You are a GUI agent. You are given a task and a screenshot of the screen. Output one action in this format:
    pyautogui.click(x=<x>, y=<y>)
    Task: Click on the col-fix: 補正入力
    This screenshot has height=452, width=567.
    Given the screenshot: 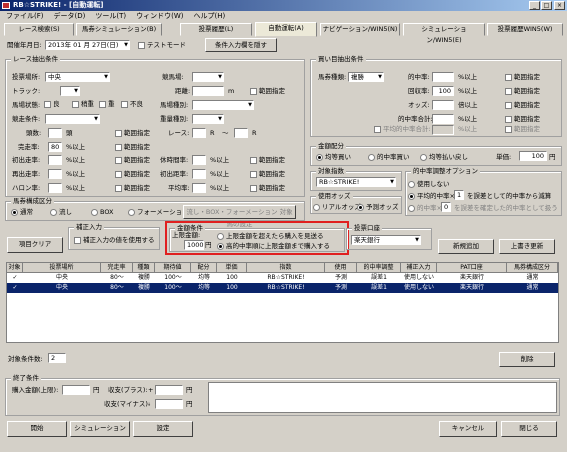 What is the action you would take?
    pyautogui.click(x=419, y=268)
    